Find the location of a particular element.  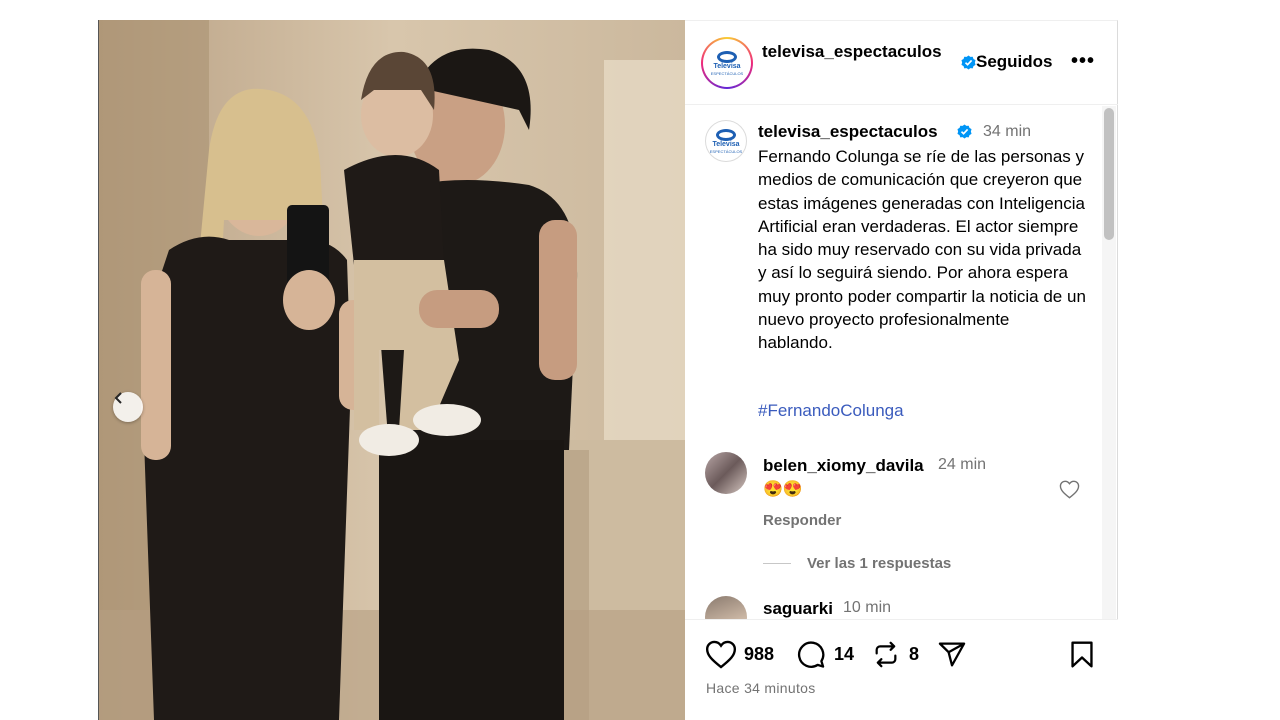

following-button: Seguidos is located at coordinates (1014, 62).